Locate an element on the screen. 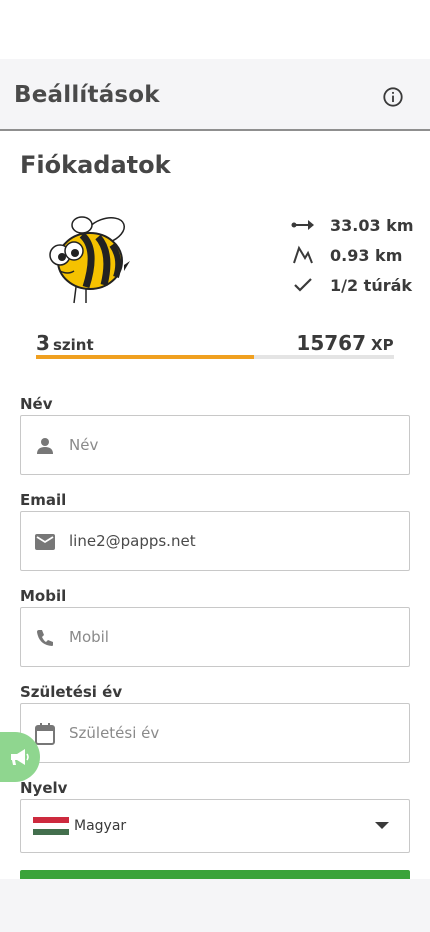 Image resolution: width=430 pixels, height=932 pixels. phone-icon is located at coordinates (45, 638).